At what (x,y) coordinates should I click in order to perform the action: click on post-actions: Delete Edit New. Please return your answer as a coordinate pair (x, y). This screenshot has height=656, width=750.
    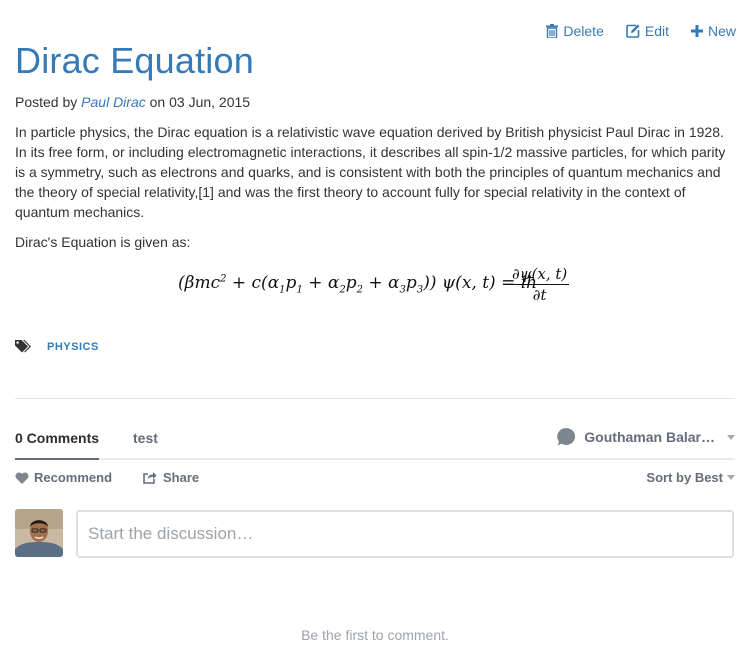
    Looking at the image, I should click on (641, 31).